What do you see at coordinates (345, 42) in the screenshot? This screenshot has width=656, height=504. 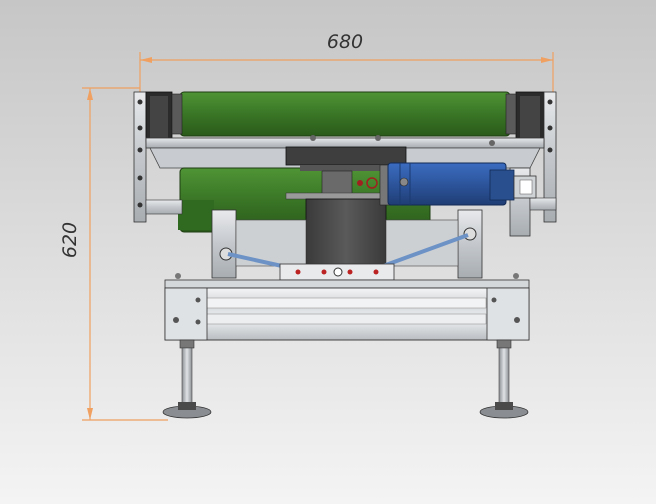 I see `width-dimension-label: 680` at bounding box center [345, 42].